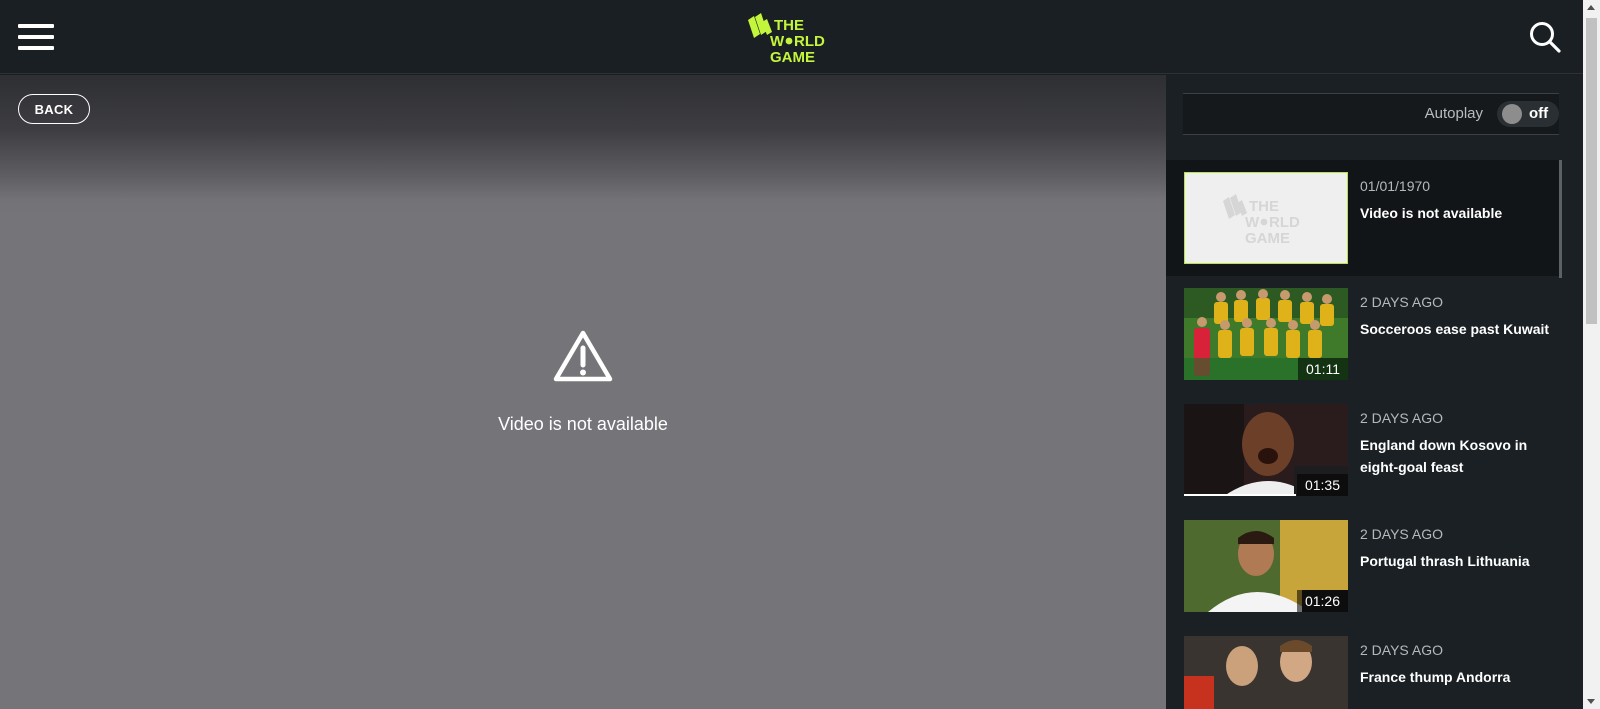 The height and width of the screenshot is (709, 1600). Describe the element at coordinates (36, 38) in the screenshot. I see `hamburger-menu-icon` at that location.